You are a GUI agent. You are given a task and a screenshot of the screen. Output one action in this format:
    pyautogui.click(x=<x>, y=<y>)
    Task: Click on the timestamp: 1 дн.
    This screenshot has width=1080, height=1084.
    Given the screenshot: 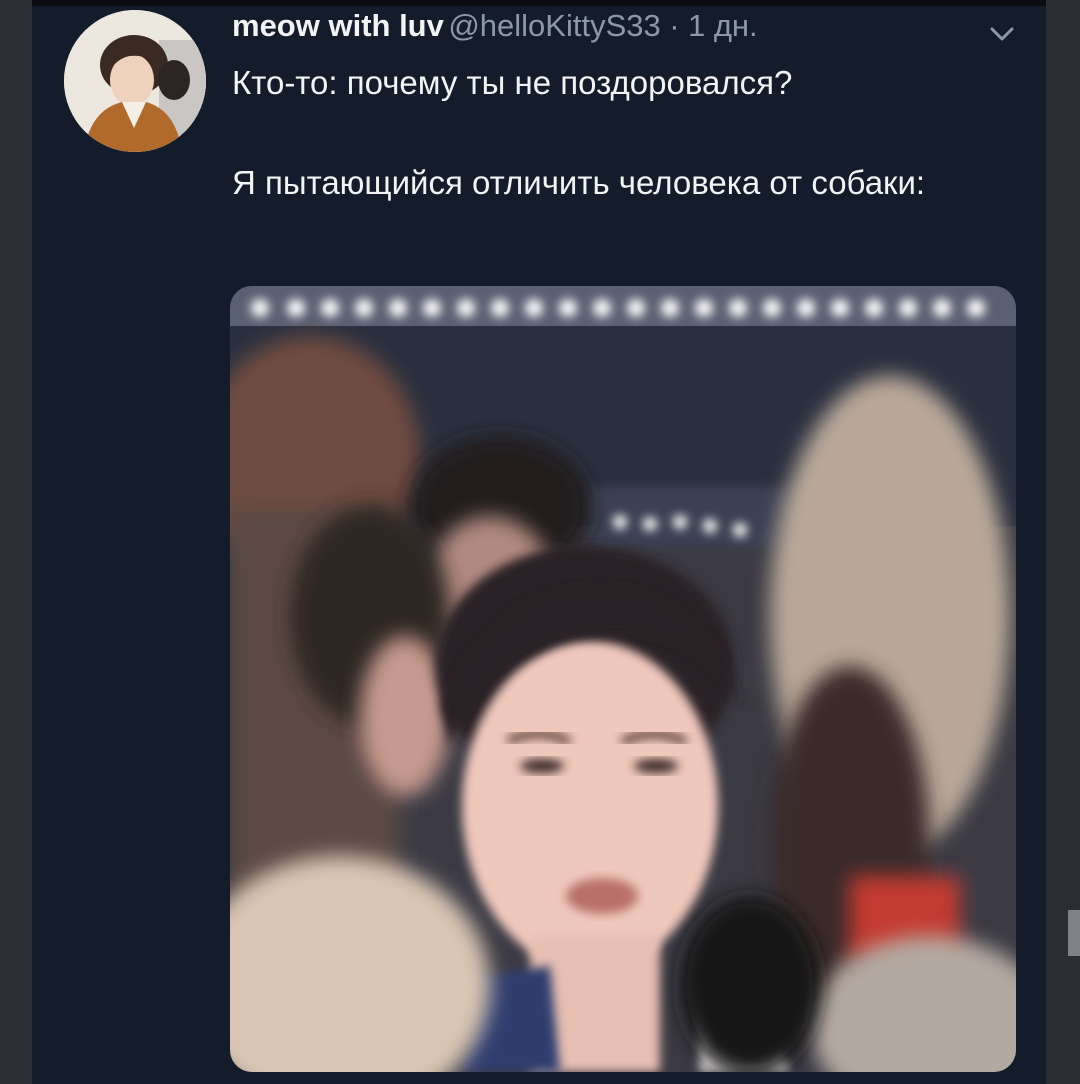 What is the action you would take?
    pyautogui.click(x=723, y=25)
    